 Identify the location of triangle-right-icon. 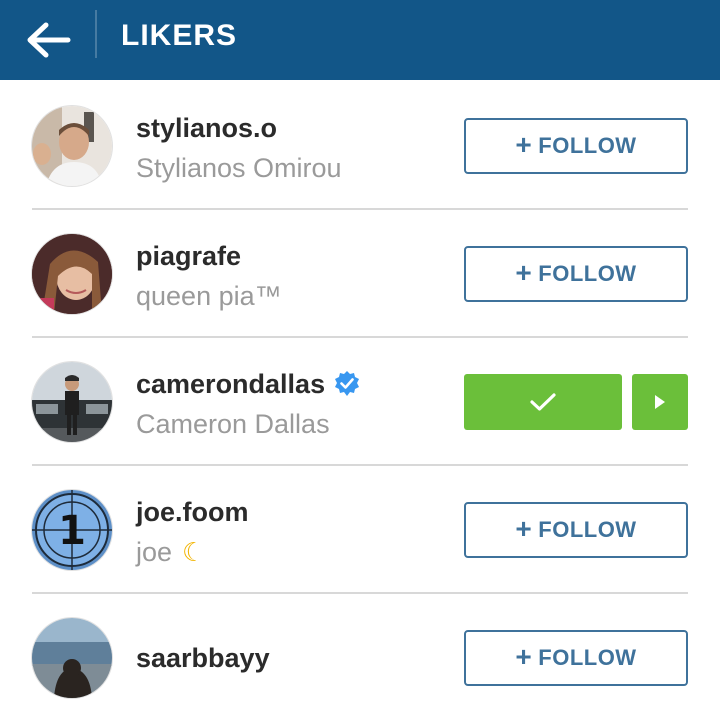
(660, 402).